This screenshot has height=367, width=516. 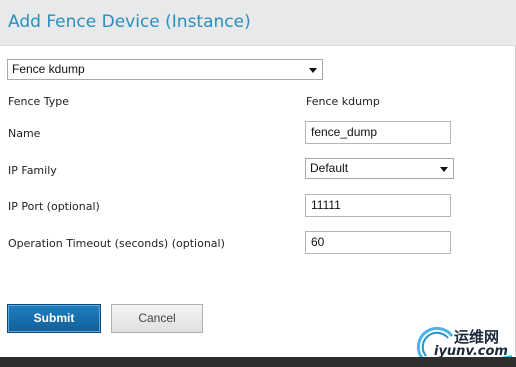 What do you see at coordinates (318, 242) in the screenshot?
I see `operation-timeout-input-value: 60` at bounding box center [318, 242].